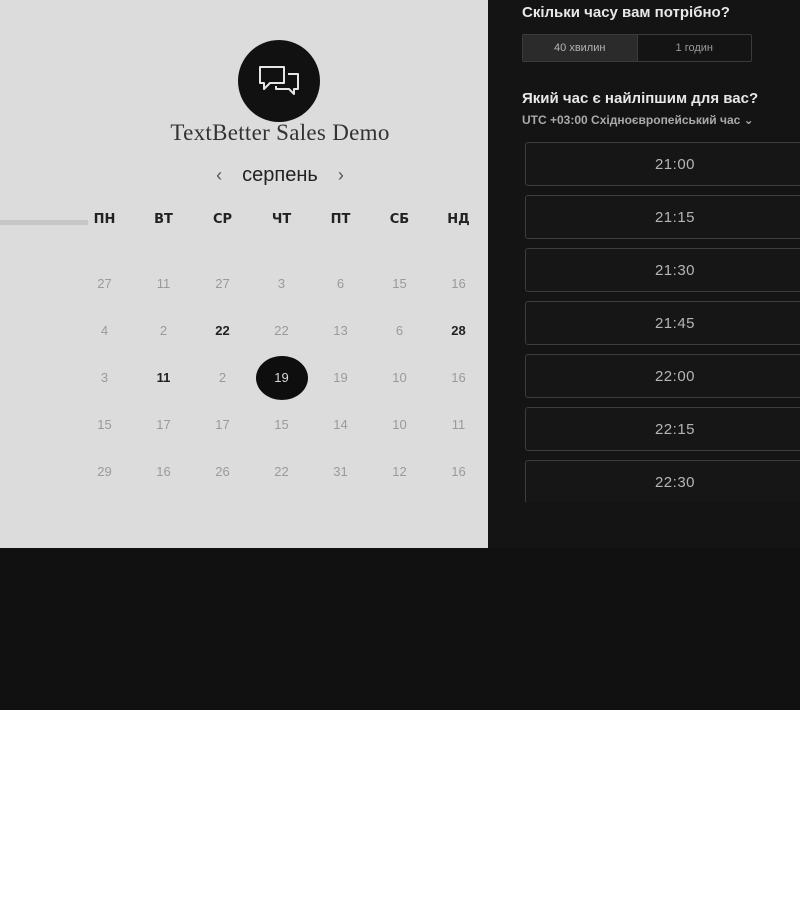 The height and width of the screenshot is (900, 800). What do you see at coordinates (631, 120) in the screenshot?
I see `timezone-label: UTC +03:00 Східноєвропейський час` at bounding box center [631, 120].